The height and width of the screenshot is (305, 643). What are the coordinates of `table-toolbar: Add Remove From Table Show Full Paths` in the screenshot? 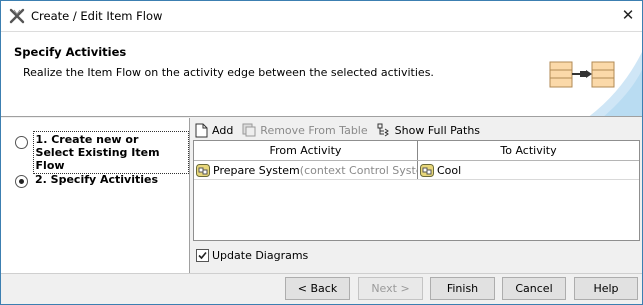 It's located at (342, 130).